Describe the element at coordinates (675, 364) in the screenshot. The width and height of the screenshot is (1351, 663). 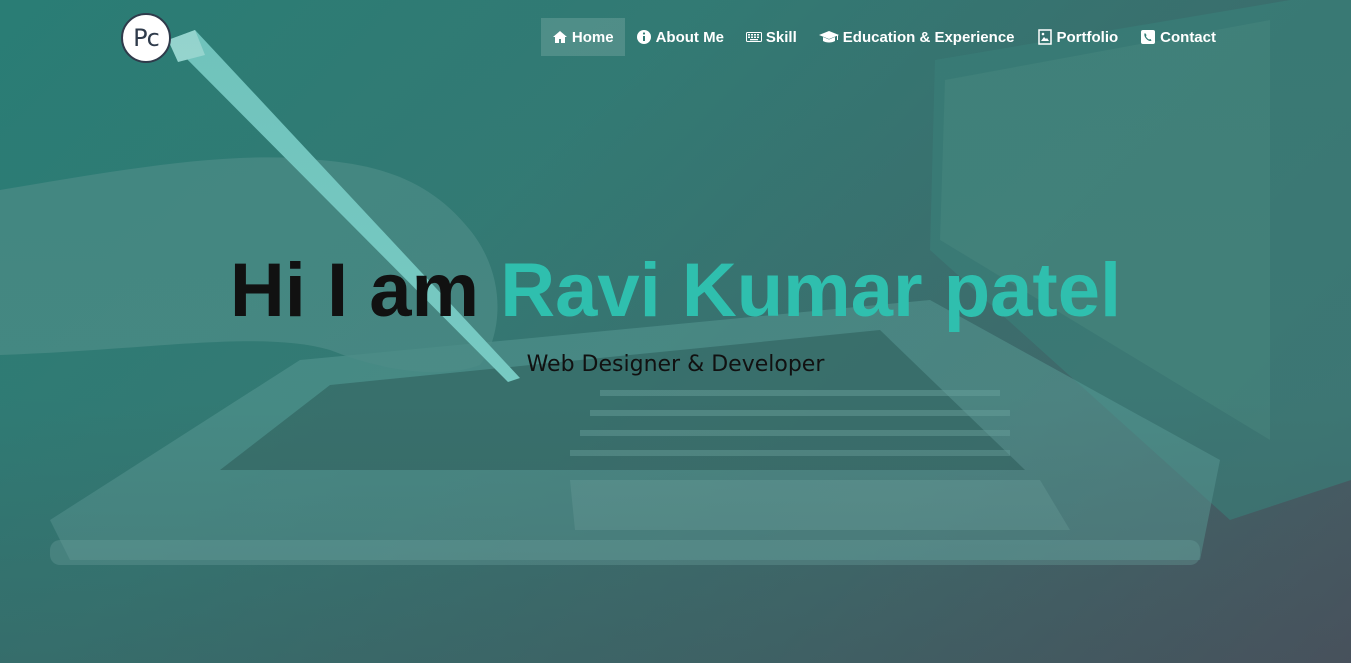
I see `hero-subtitle: Web Designer & Developer` at that location.